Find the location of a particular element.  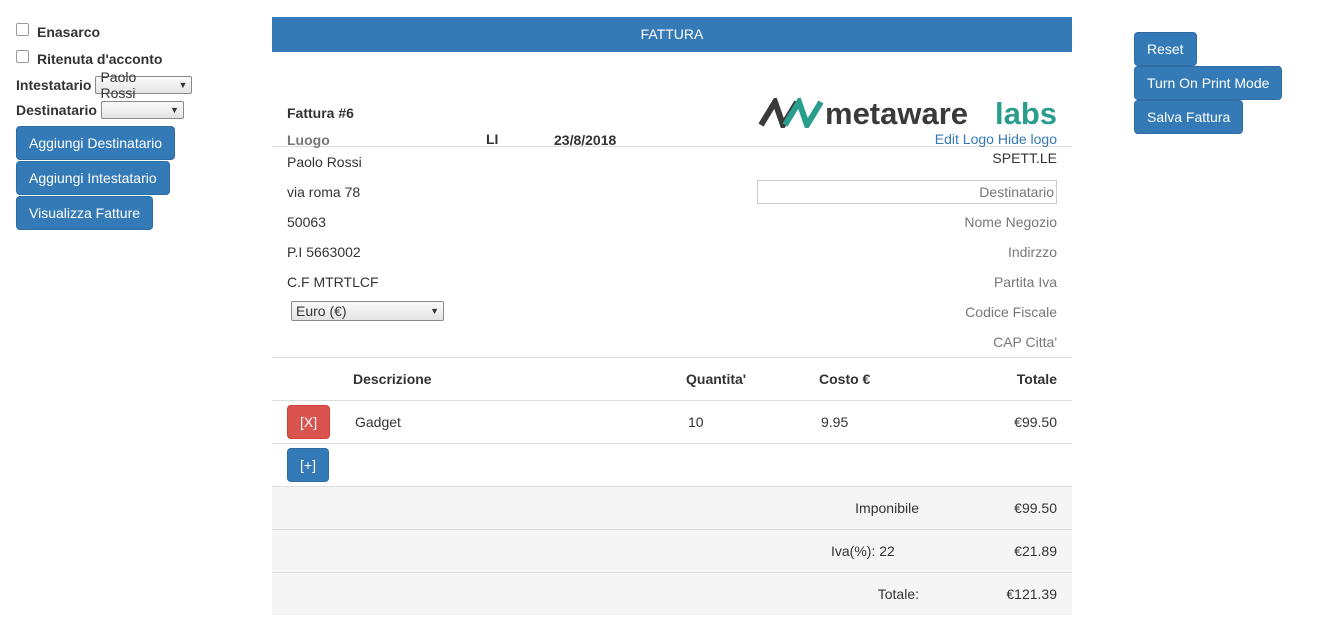

col-totale: Totale is located at coordinates (1036, 379).